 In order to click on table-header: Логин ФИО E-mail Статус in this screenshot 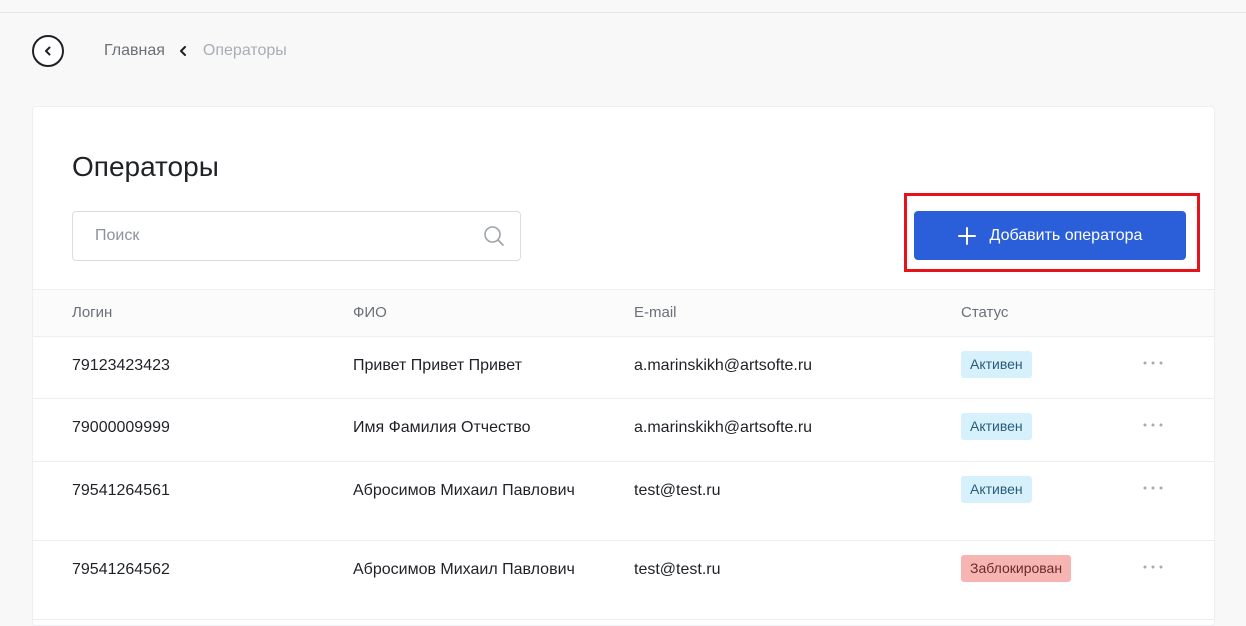, I will do `click(623, 313)`.